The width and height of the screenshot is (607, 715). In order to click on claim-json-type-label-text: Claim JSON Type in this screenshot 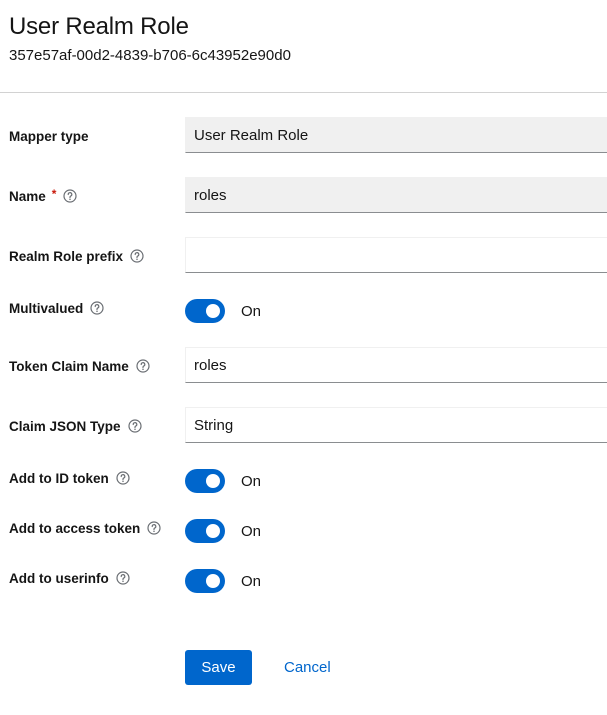, I will do `click(65, 426)`.